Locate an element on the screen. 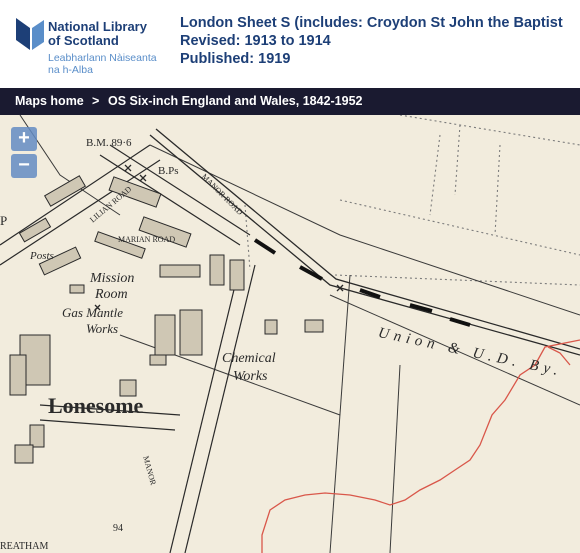  map-label-p: P is located at coordinates (4, 220).